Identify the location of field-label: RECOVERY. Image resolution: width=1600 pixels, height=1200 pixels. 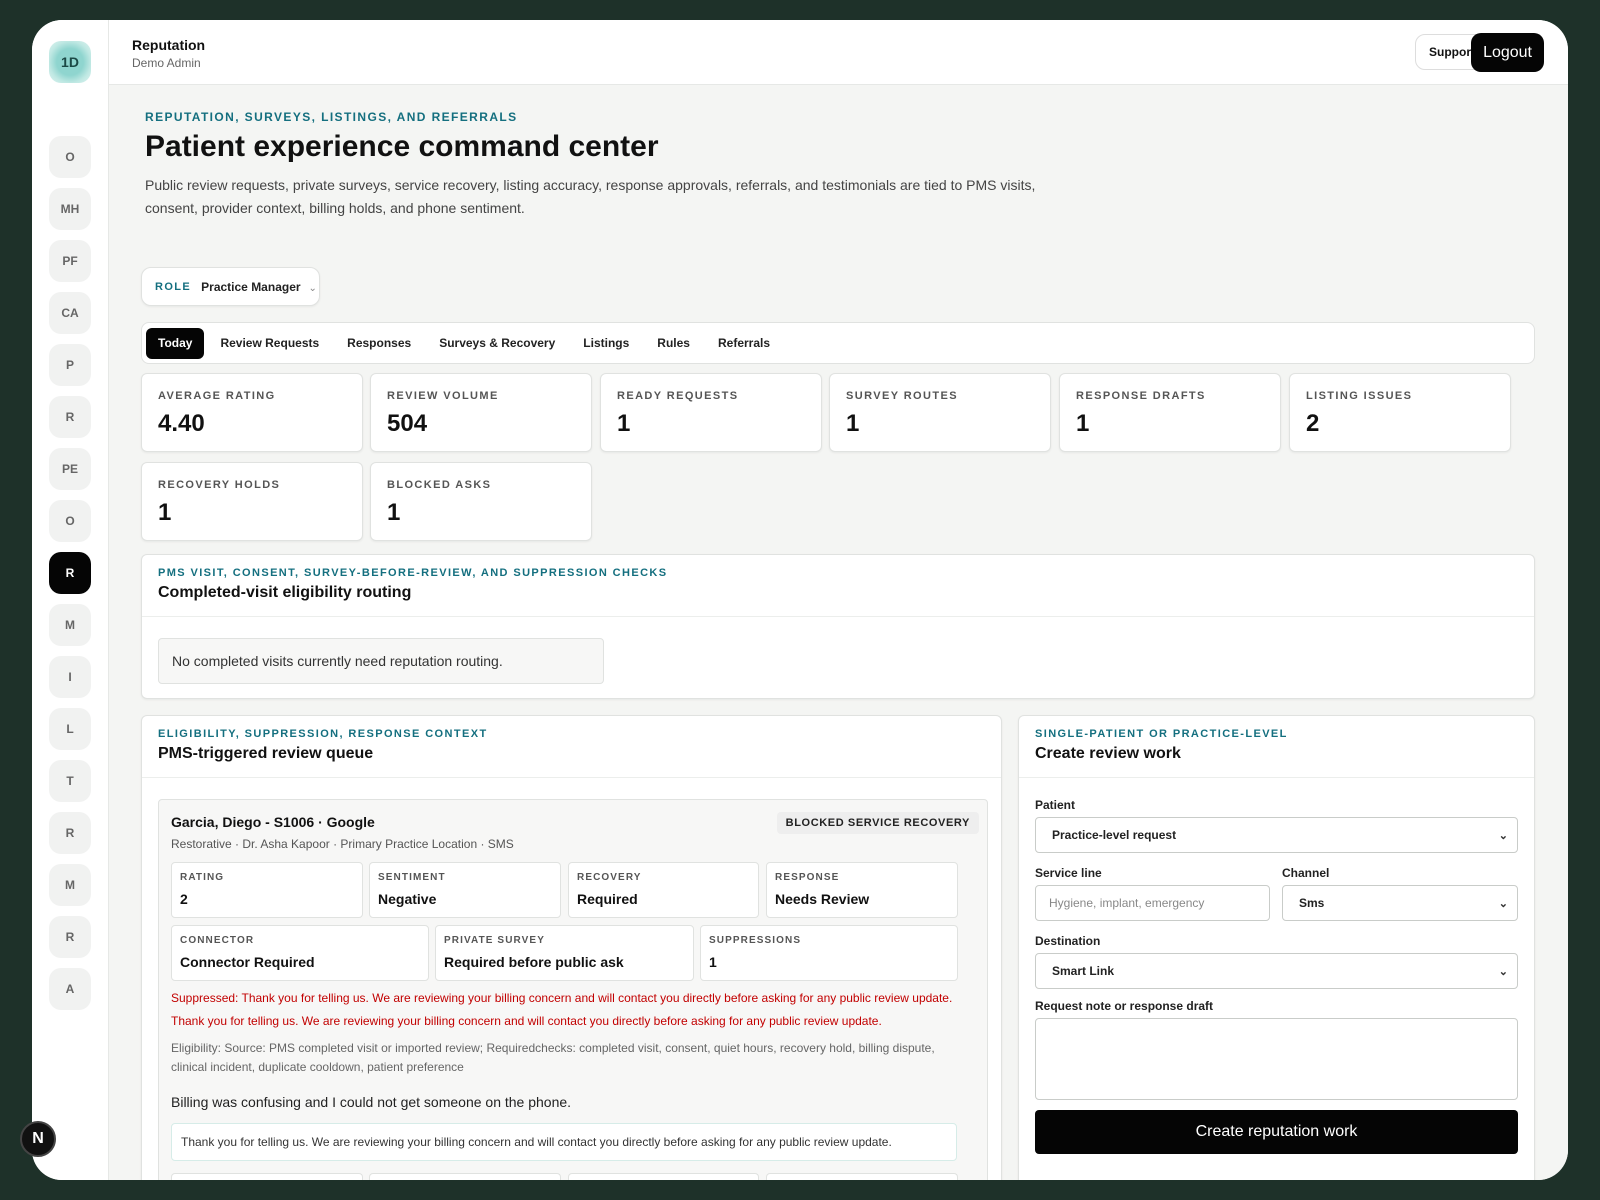
(609, 877).